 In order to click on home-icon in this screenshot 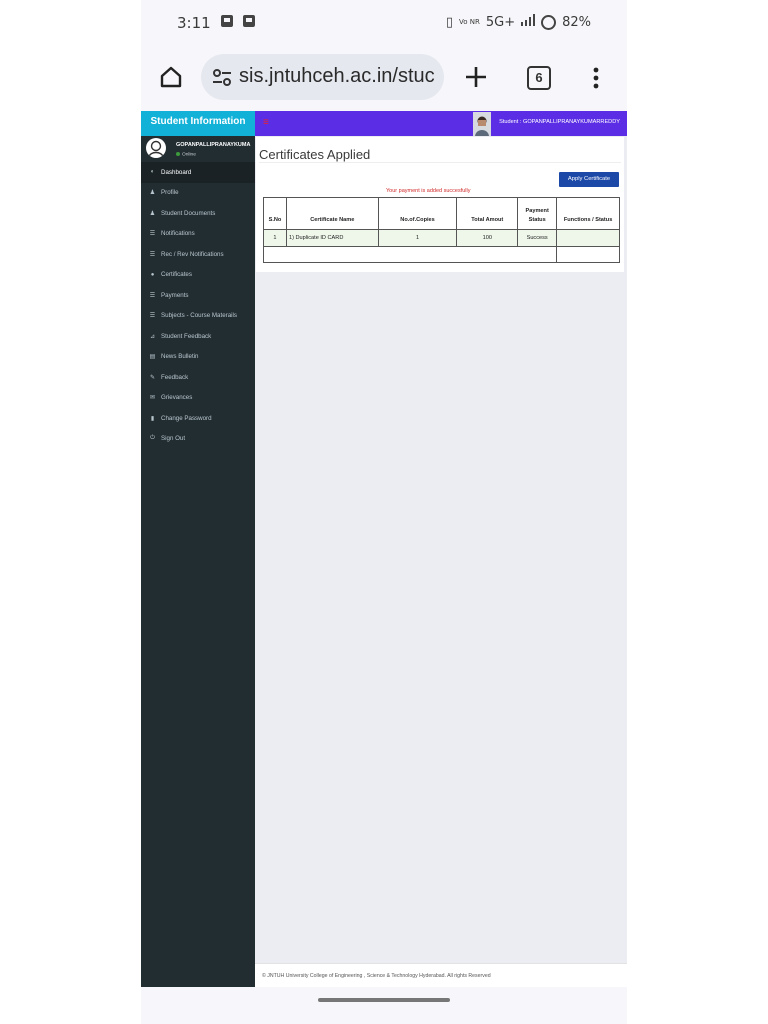, I will do `click(171, 77)`.